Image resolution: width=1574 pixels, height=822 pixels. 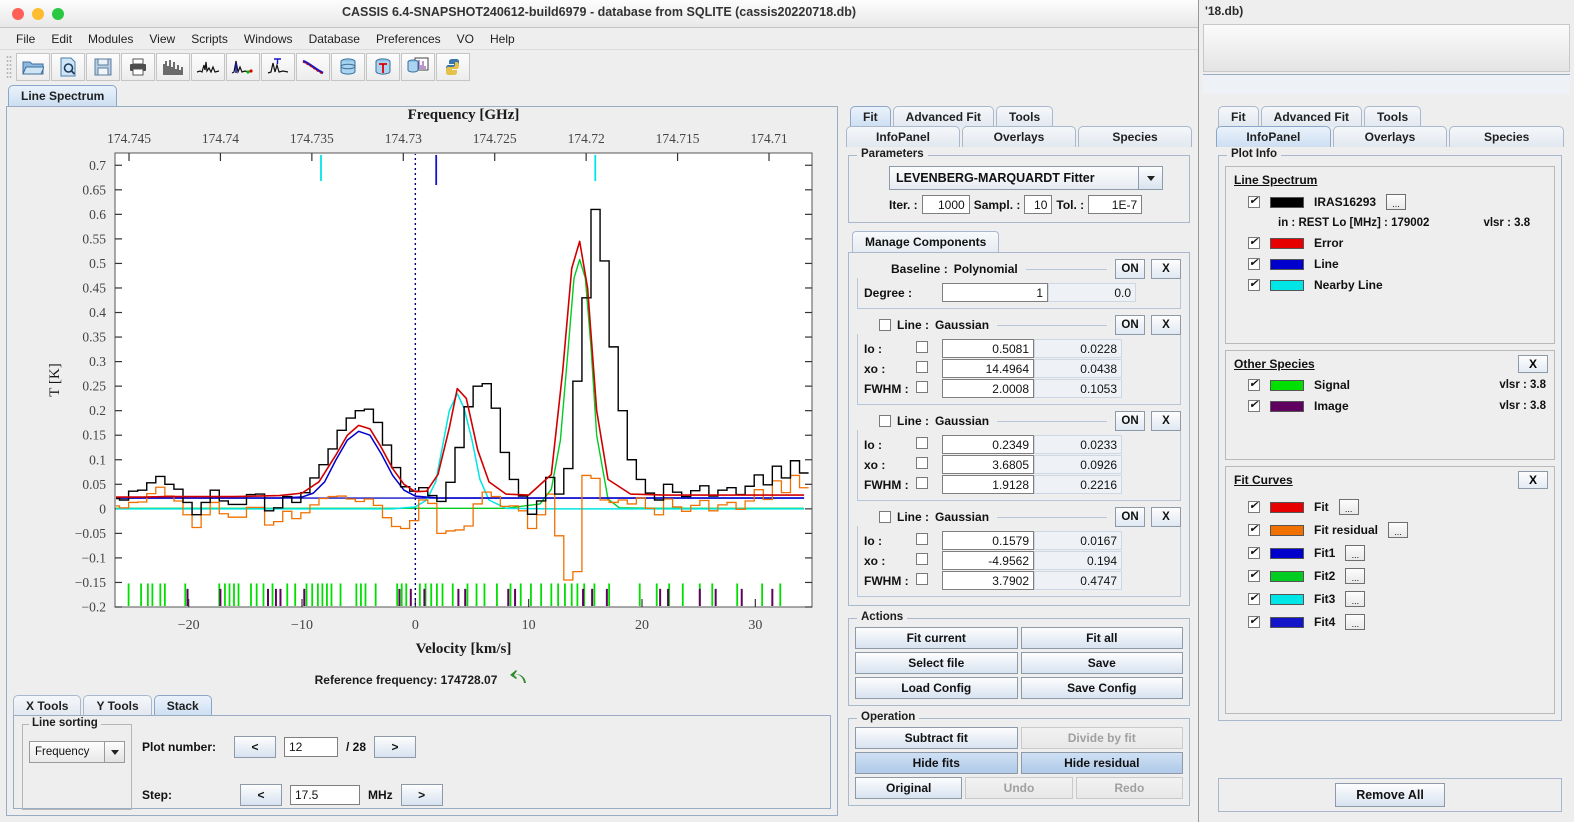 I want to click on gaussian-3-remove-button: X, so click(x=1166, y=517).